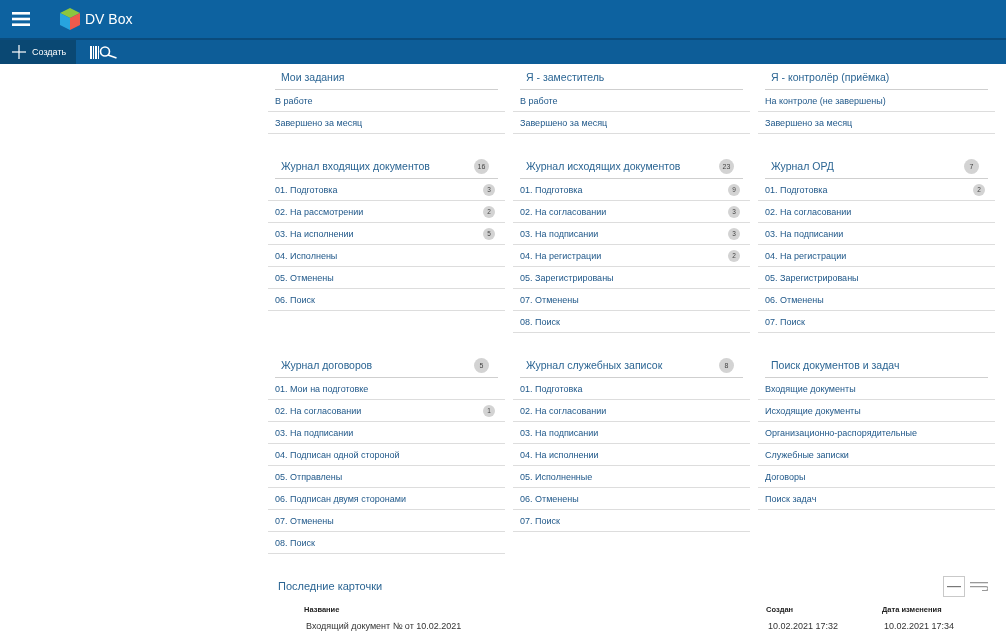 This screenshot has height=634, width=1006. I want to click on nav-link: Договоры, so click(785, 476).